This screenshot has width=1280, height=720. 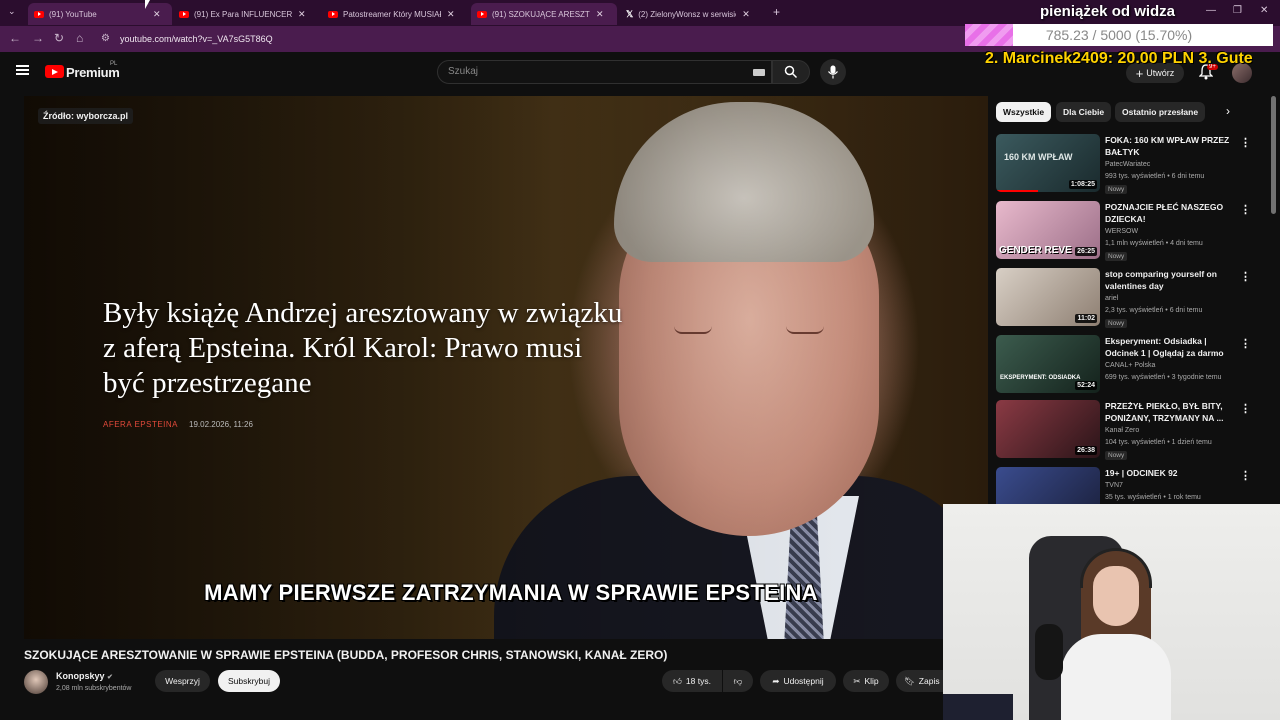 I want to click on streamer-shirt, so click(x=1116, y=677).